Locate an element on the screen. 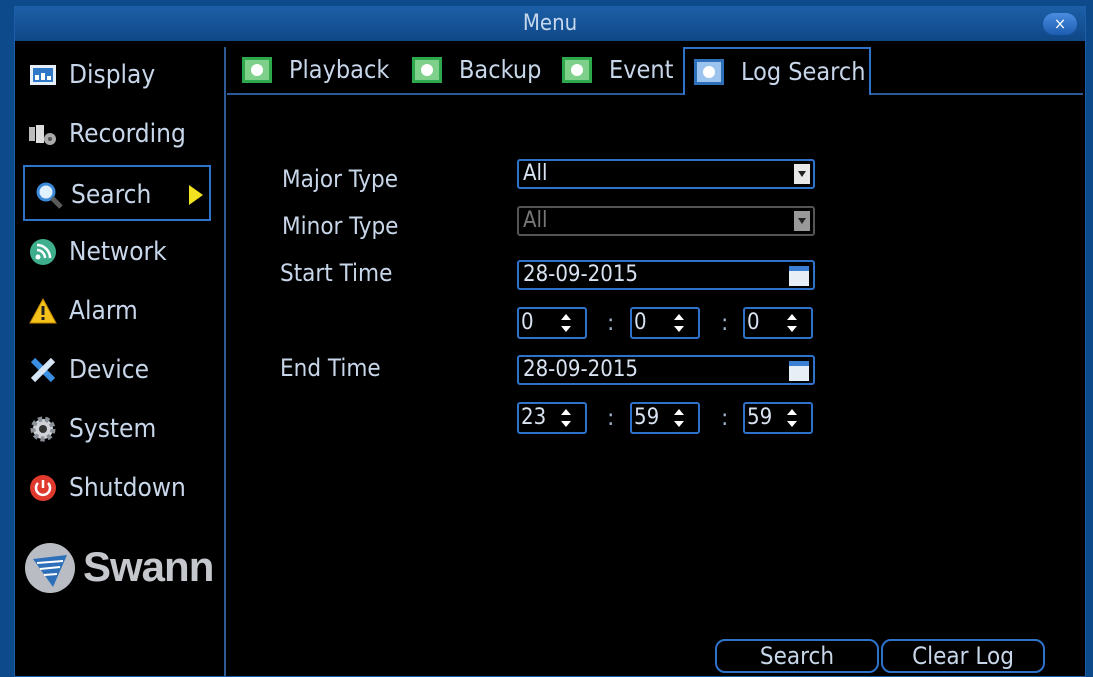 The height and width of the screenshot is (677, 1093). tab-label: Event is located at coordinates (641, 69).